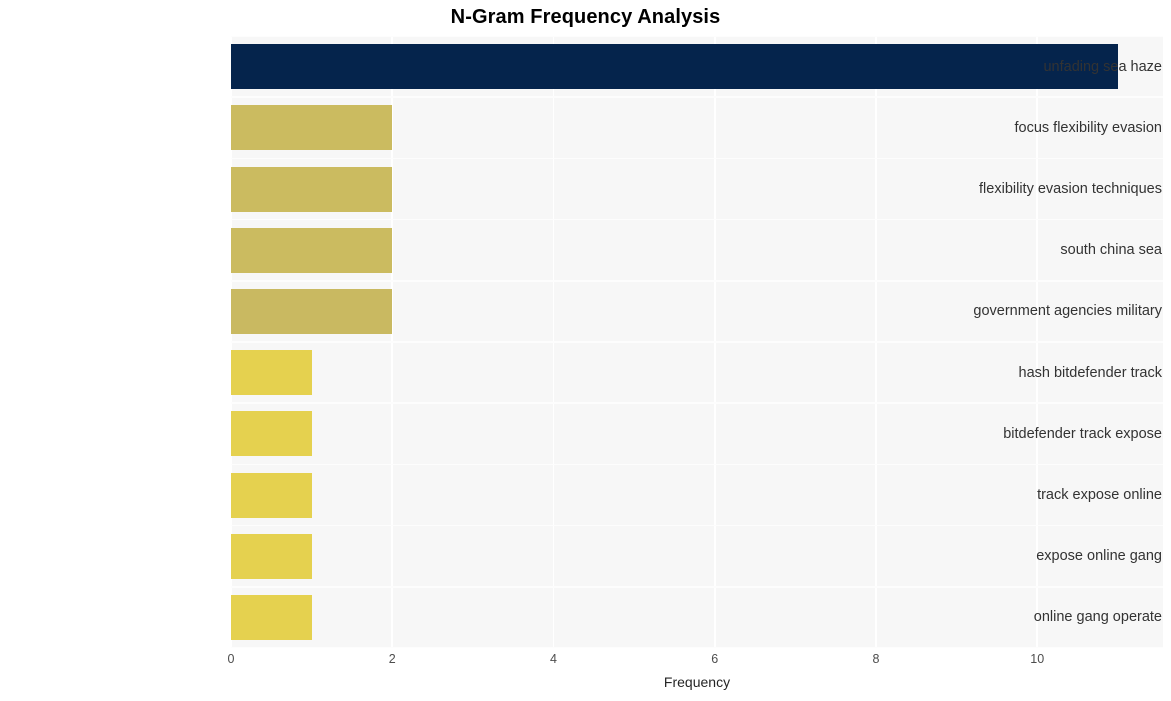  Describe the element at coordinates (231, 659) in the screenshot. I see `x-axis-tick-label: 0` at that location.